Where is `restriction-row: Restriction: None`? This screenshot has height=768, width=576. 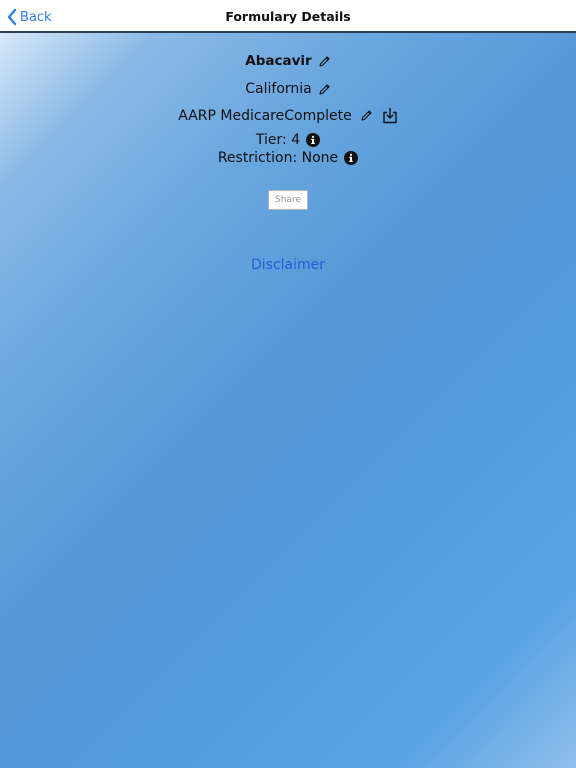
restriction-row: Restriction: None is located at coordinates (288, 158).